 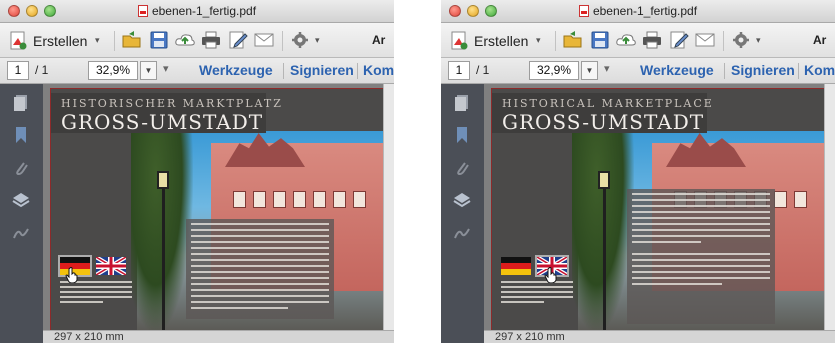 I want to click on header-subtitle: HISTORISCHER MARKTPLATZ, so click(x=172, y=103).